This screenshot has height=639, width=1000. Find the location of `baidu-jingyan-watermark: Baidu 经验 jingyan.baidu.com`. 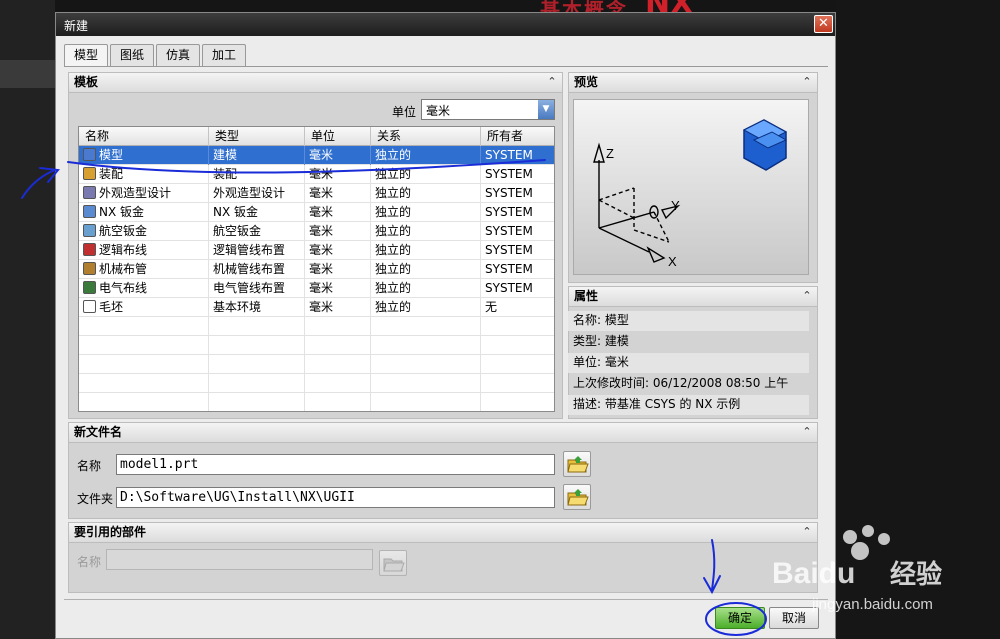

baidu-jingyan-watermark: Baidu 经验 jingyan.baidu.com is located at coordinates (881, 568).